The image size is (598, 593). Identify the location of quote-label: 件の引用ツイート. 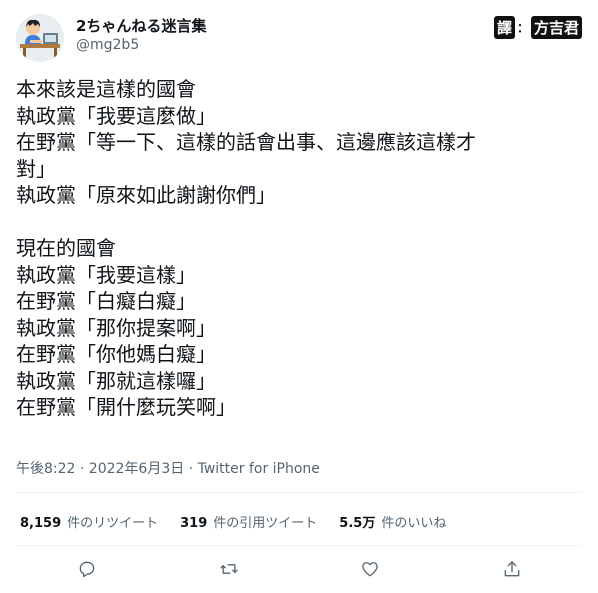
(265, 523).